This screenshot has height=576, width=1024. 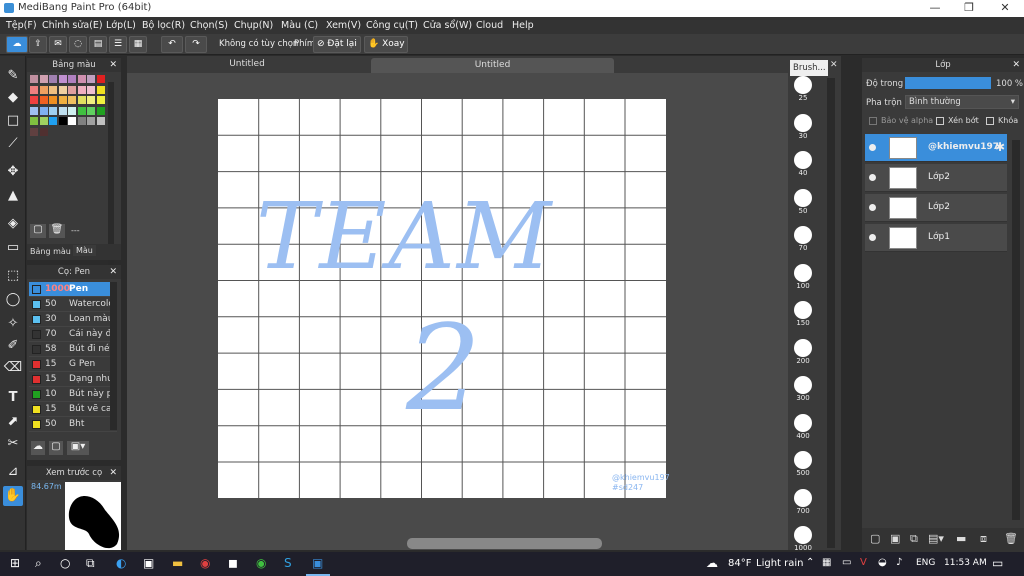 What do you see at coordinates (940, 121) in the screenshot?
I see `clip-checkbox` at bounding box center [940, 121].